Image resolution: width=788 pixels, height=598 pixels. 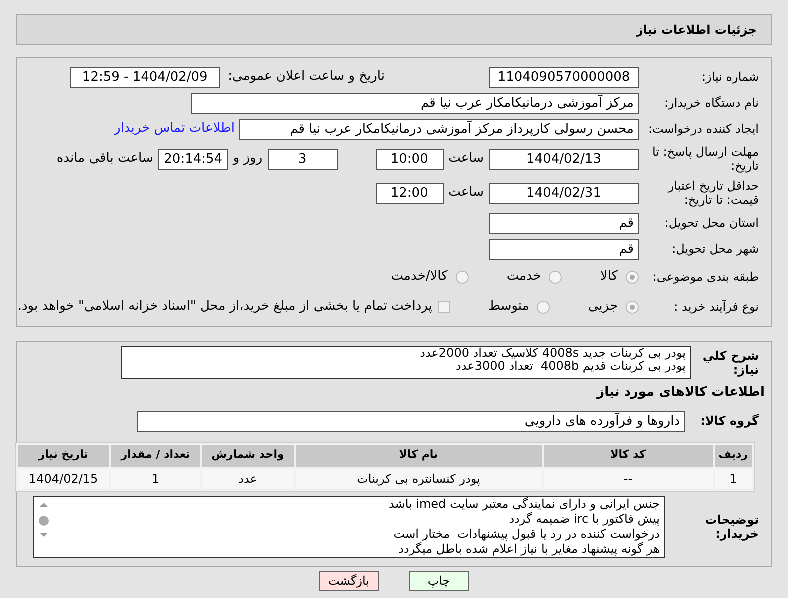 What do you see at coordinates (681, 393) in the screenshot?
I see `section-heading: اطلاعات کالاهای مورد نیاز` at bounding box center [681, 393].